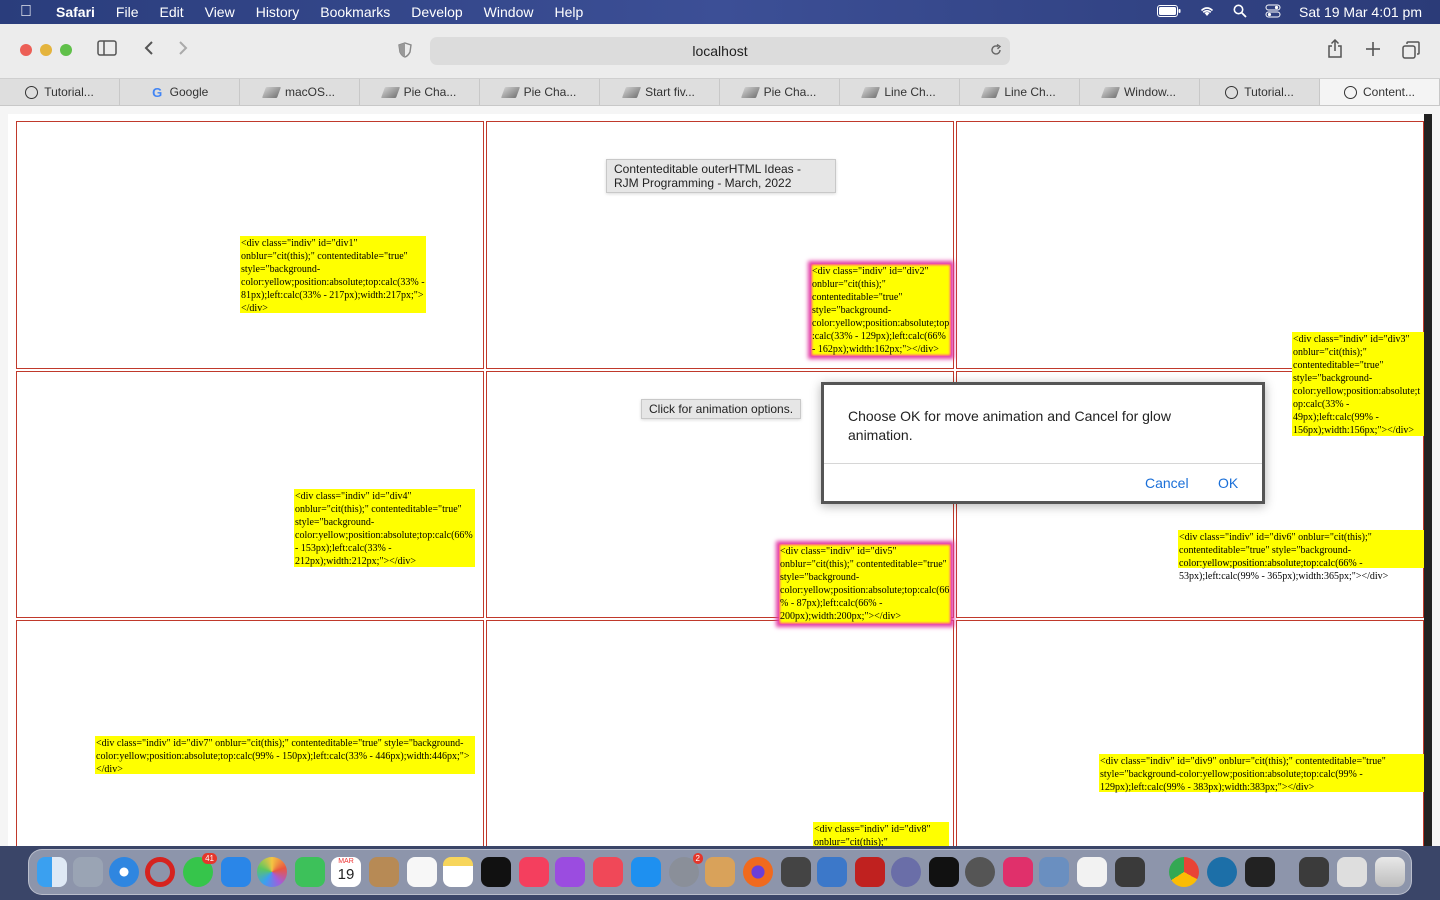 This screenshot has height=900, width=1440. I want to click on music-icon, so click(534, 872).